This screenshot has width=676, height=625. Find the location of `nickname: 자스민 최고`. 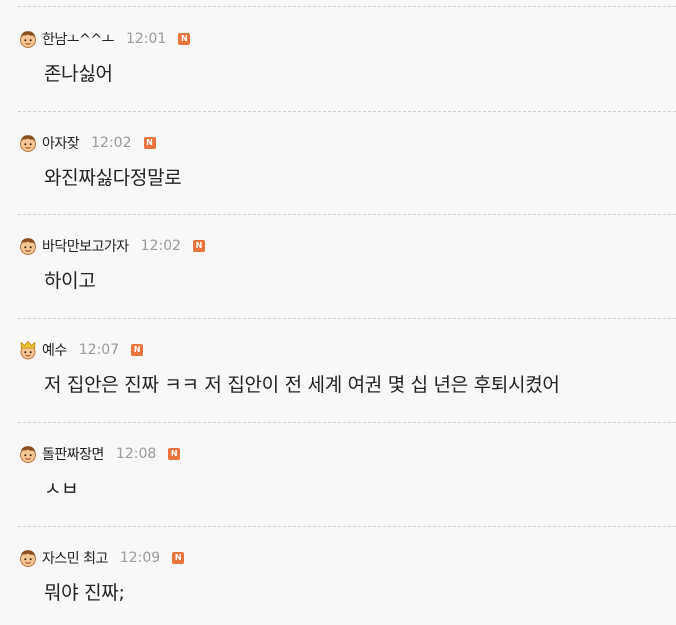

nickname: 자스민 최고 is located at coordinates (75, 558).